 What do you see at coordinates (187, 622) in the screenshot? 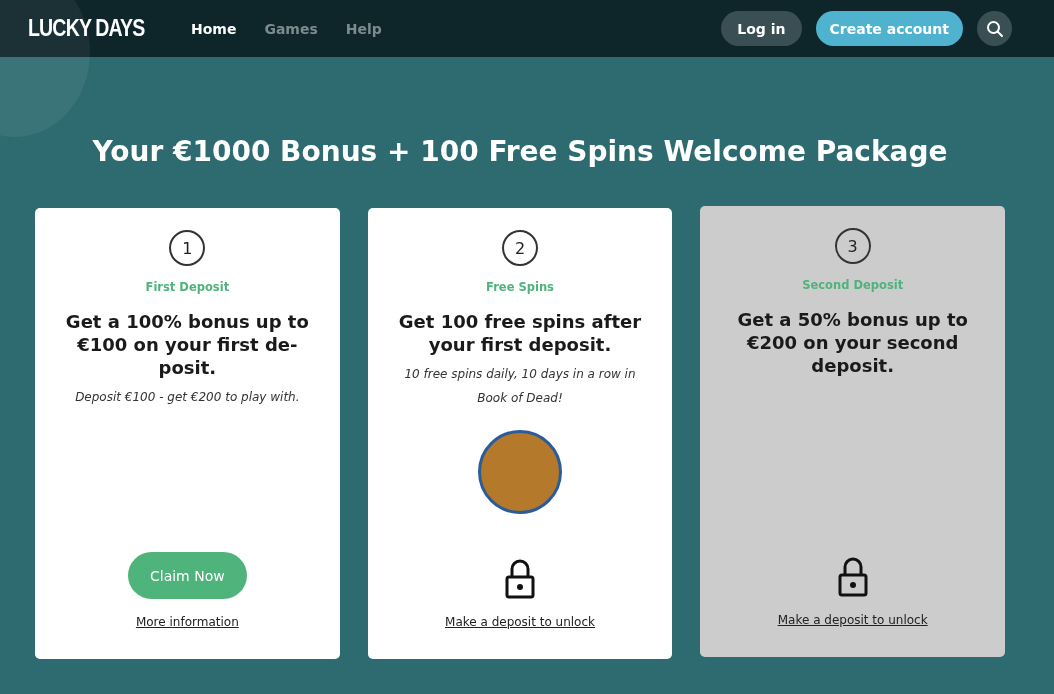
I see `info-link: More information` at bounding box center [187, 622].